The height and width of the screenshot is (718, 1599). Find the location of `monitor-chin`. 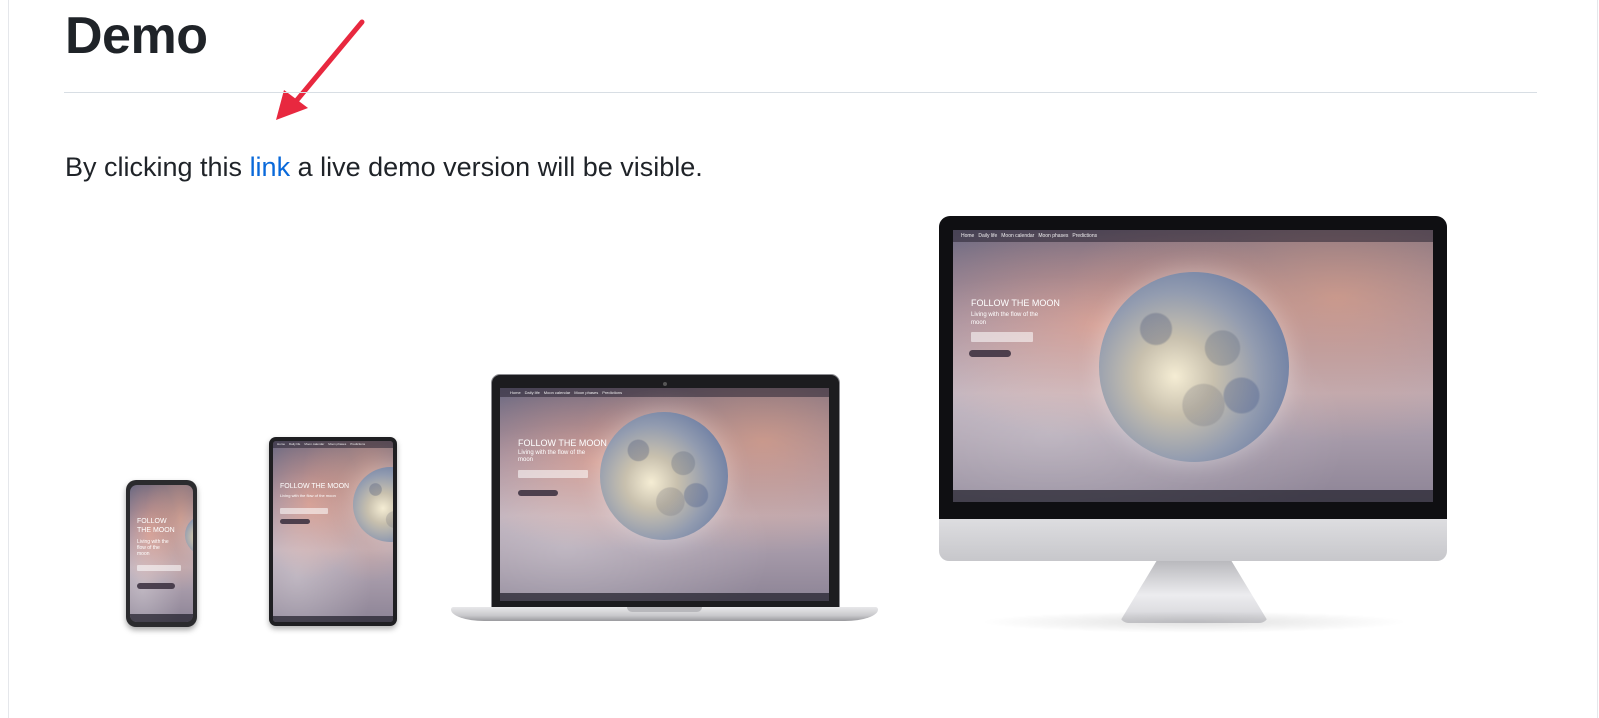

monitor-chin is located at coordinates (1193, 540).